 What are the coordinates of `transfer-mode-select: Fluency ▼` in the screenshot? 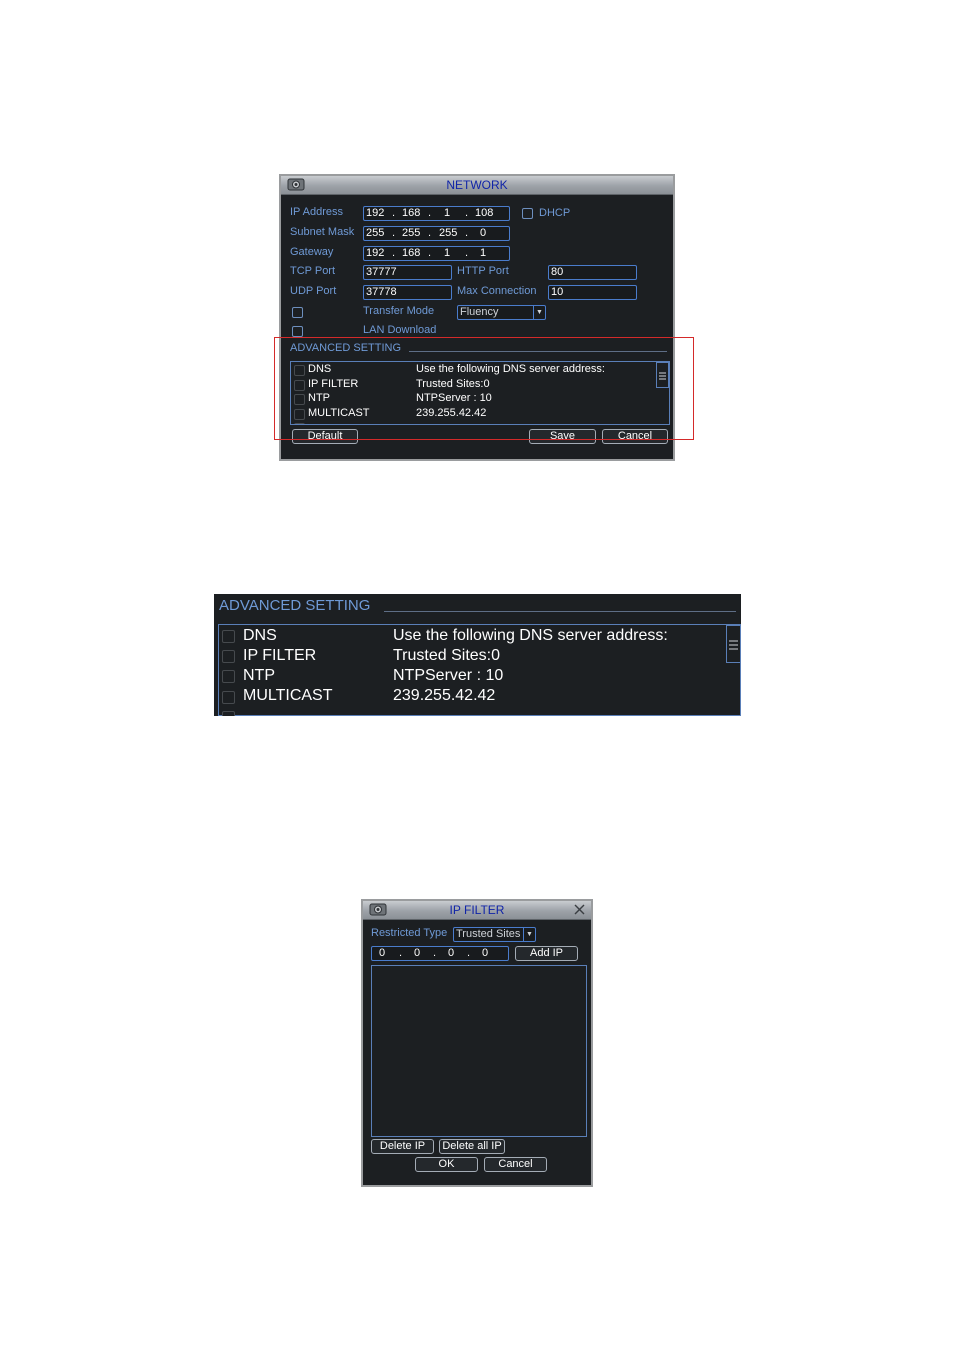 It's located at (501, 312).